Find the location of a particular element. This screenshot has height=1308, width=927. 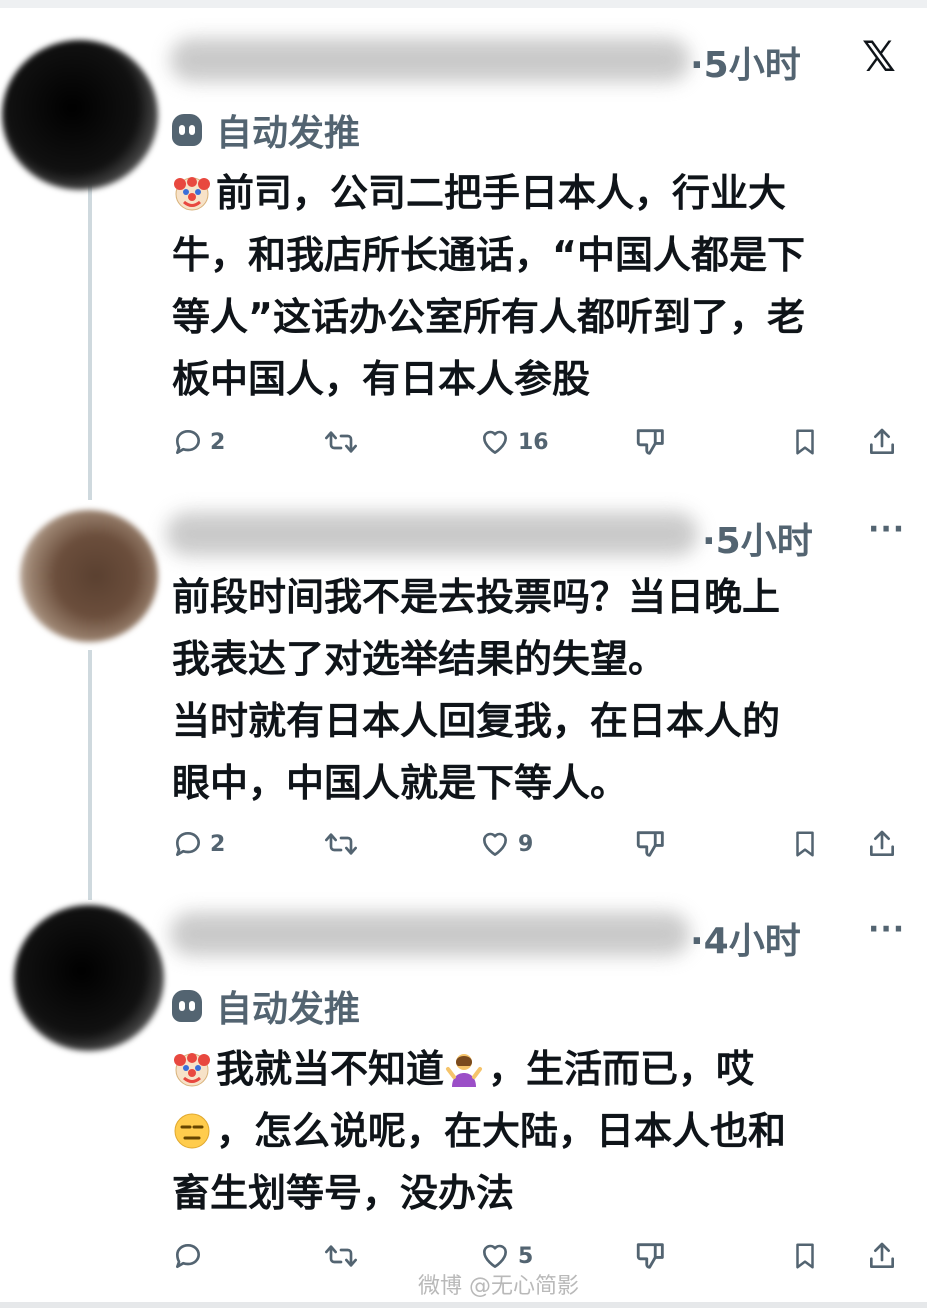

person-shrugging-emoji-icon is located at coordinates (464, 1070).